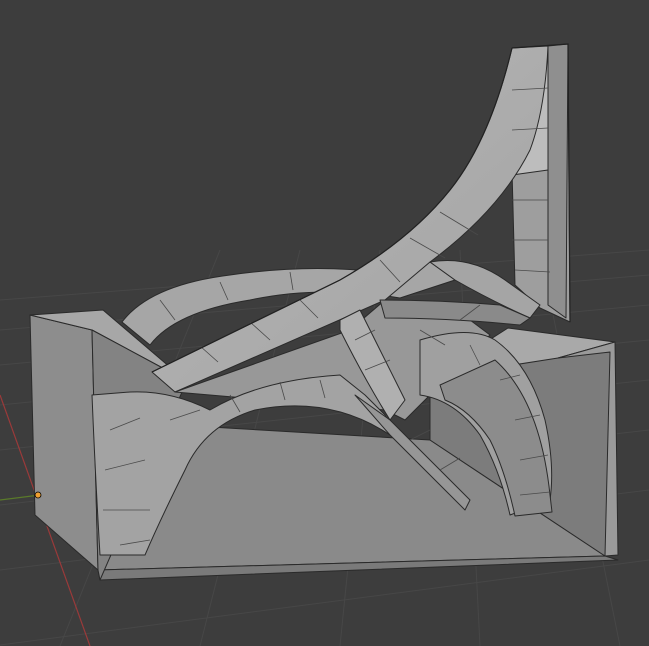  What do you see at coordinates (20, 497) in the screenshot?
I see `y-axis-line` at bounding box center [20, 497].